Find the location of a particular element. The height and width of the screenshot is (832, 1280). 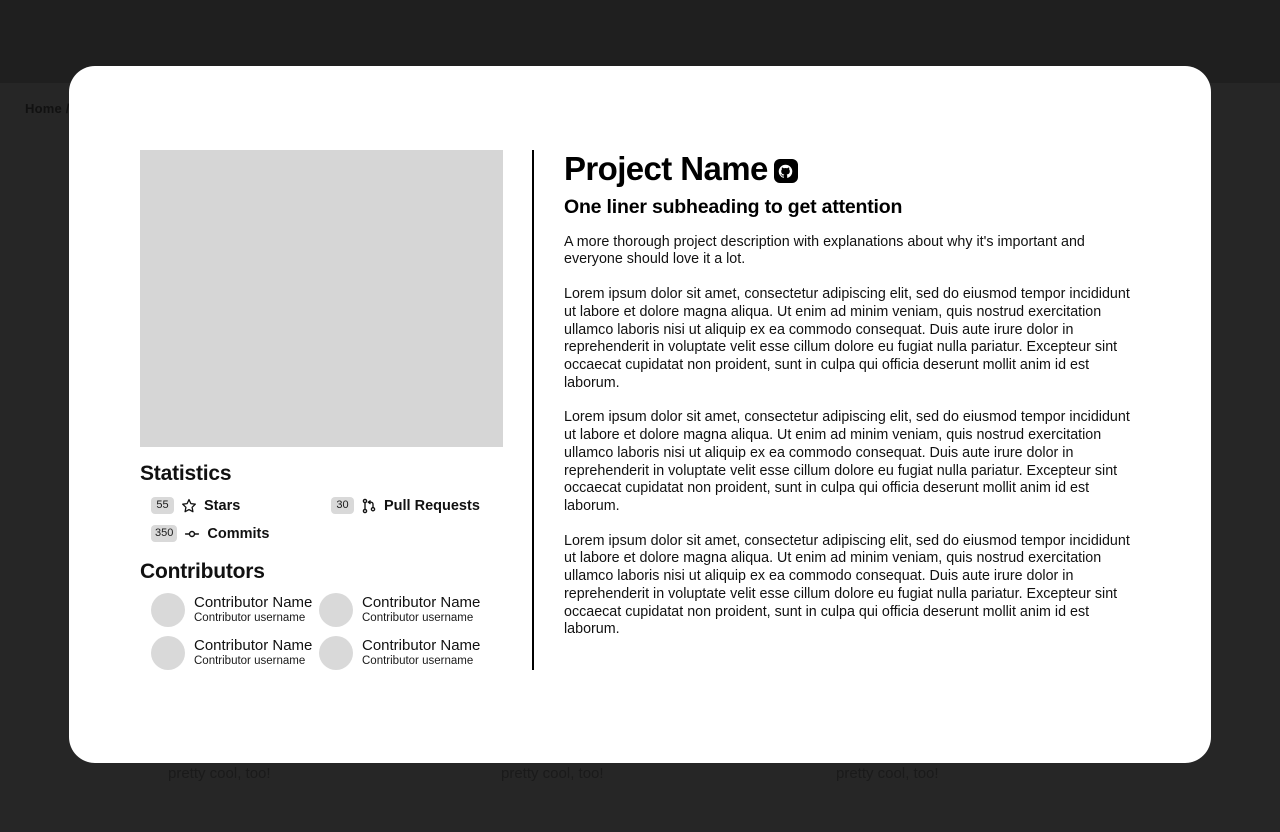

stat-label: Commits is located at coordinates (238, 533).